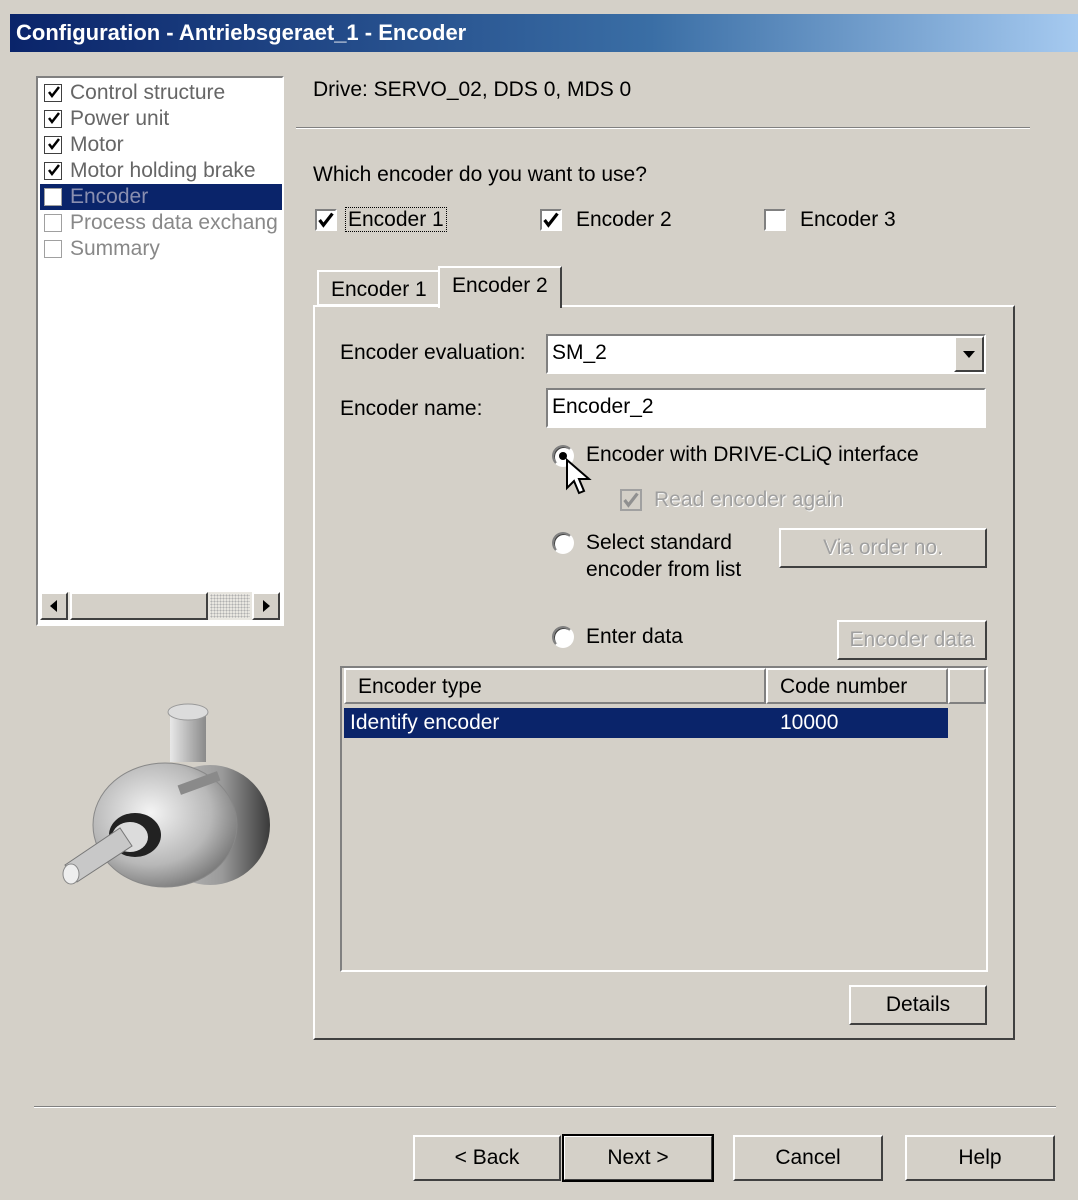 The width and height of the screenshot is (1078, 1200). Describe the element at coordinates (624, 220) in the screenshot. I see `encoder-2-label: Encoder 2` at that location.